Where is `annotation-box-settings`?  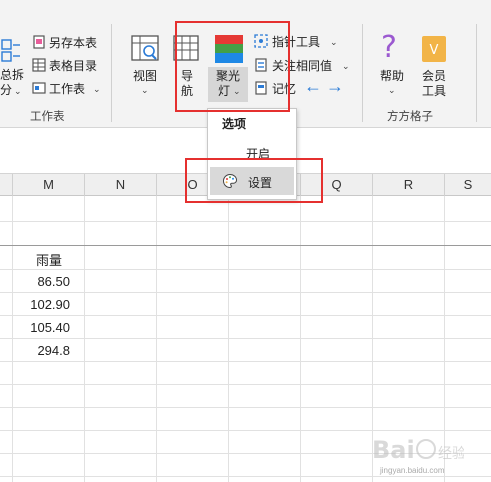
annotation-box-settings is located at coordinates (254, 180).